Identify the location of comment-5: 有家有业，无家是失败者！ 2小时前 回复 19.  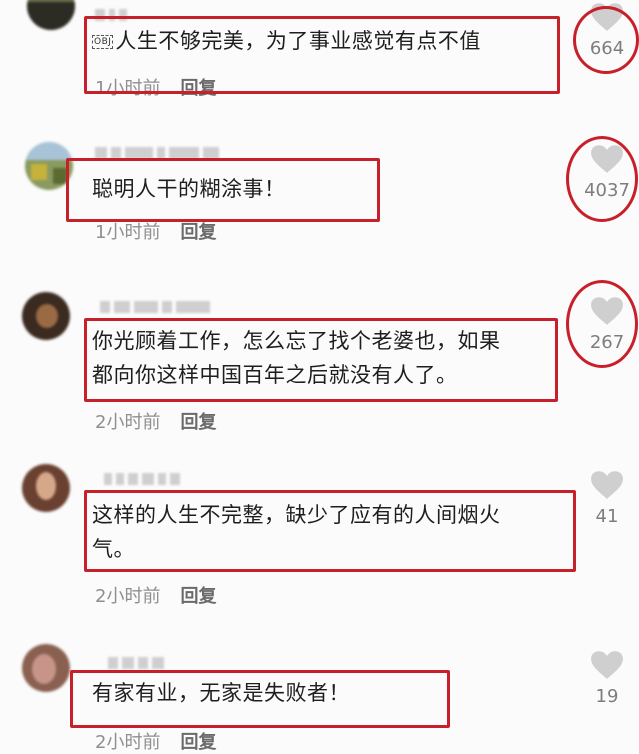
(319, 696).